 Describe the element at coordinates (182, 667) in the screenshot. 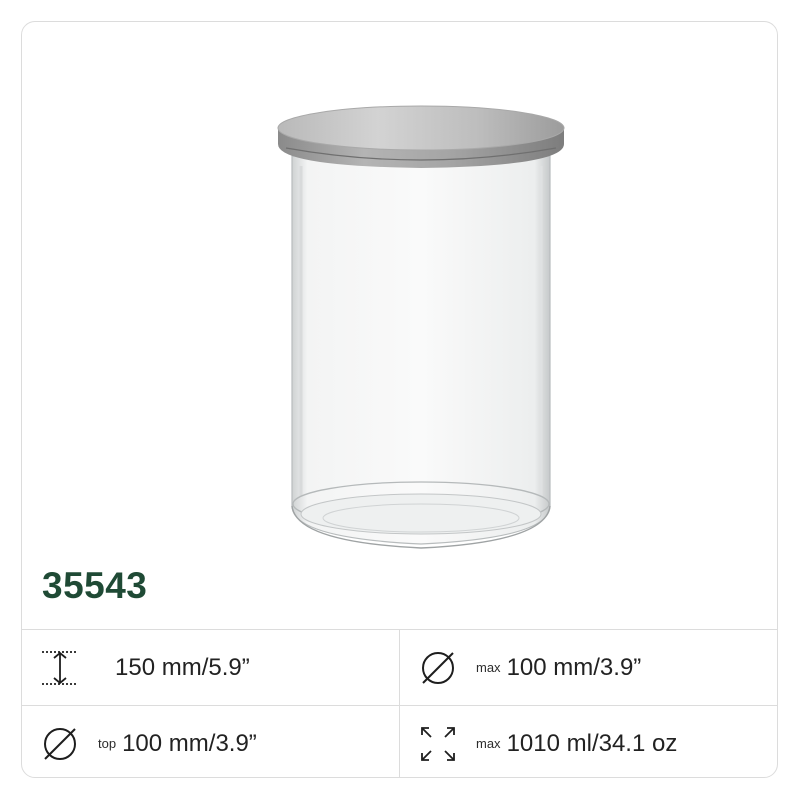

I see `height-value: 150 mm/5.9”` at that location.